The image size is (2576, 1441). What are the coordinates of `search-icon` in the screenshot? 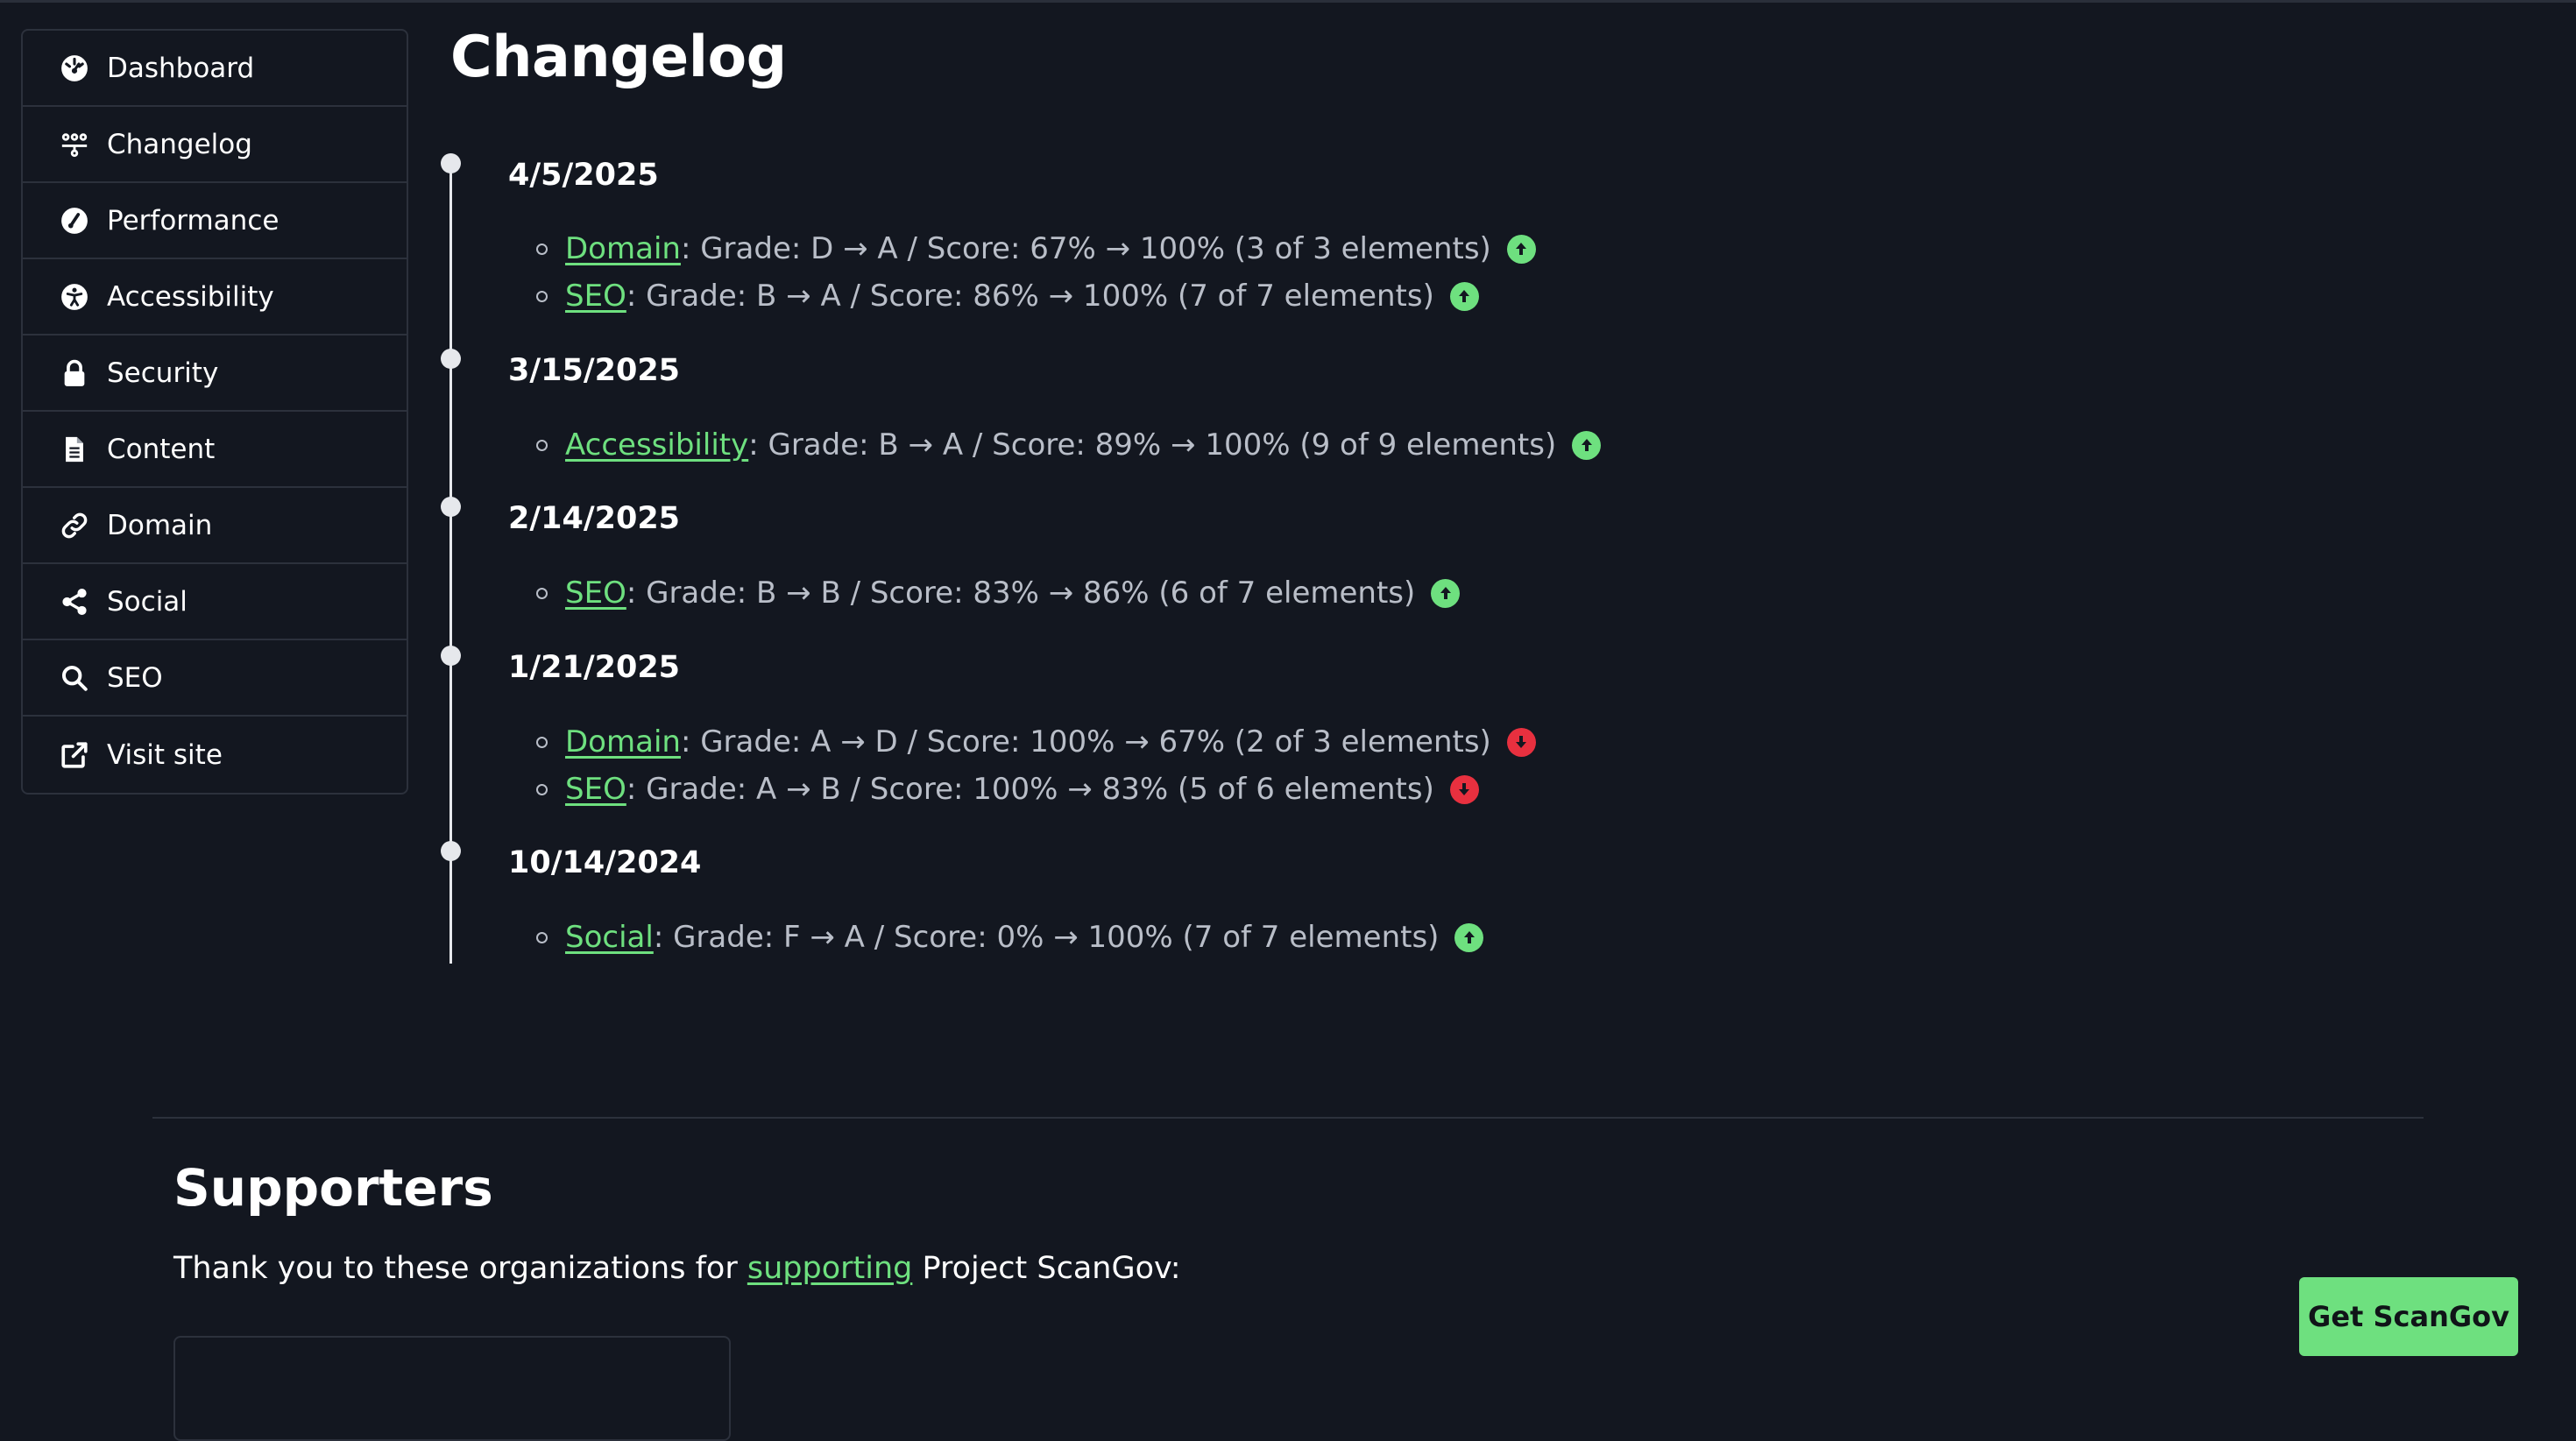 It's located at (74, 678).